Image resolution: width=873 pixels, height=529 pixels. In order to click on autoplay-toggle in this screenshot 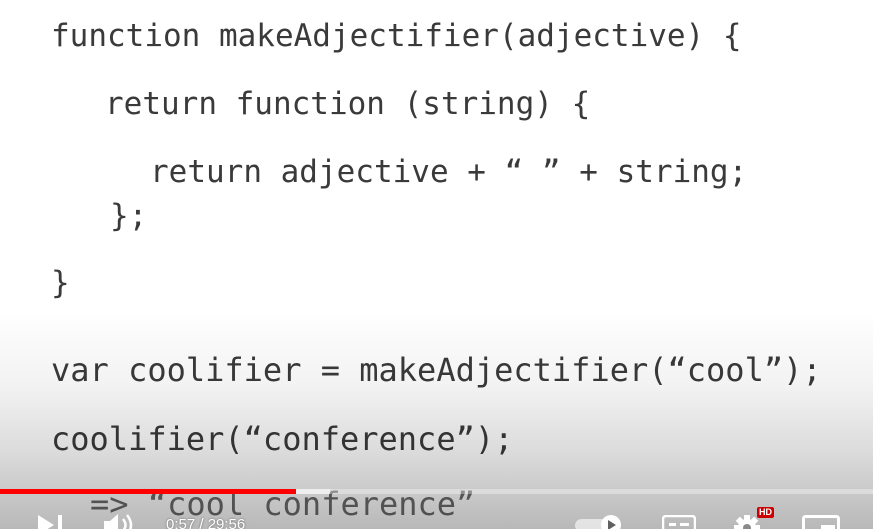, I will do `click(602, 522)`.